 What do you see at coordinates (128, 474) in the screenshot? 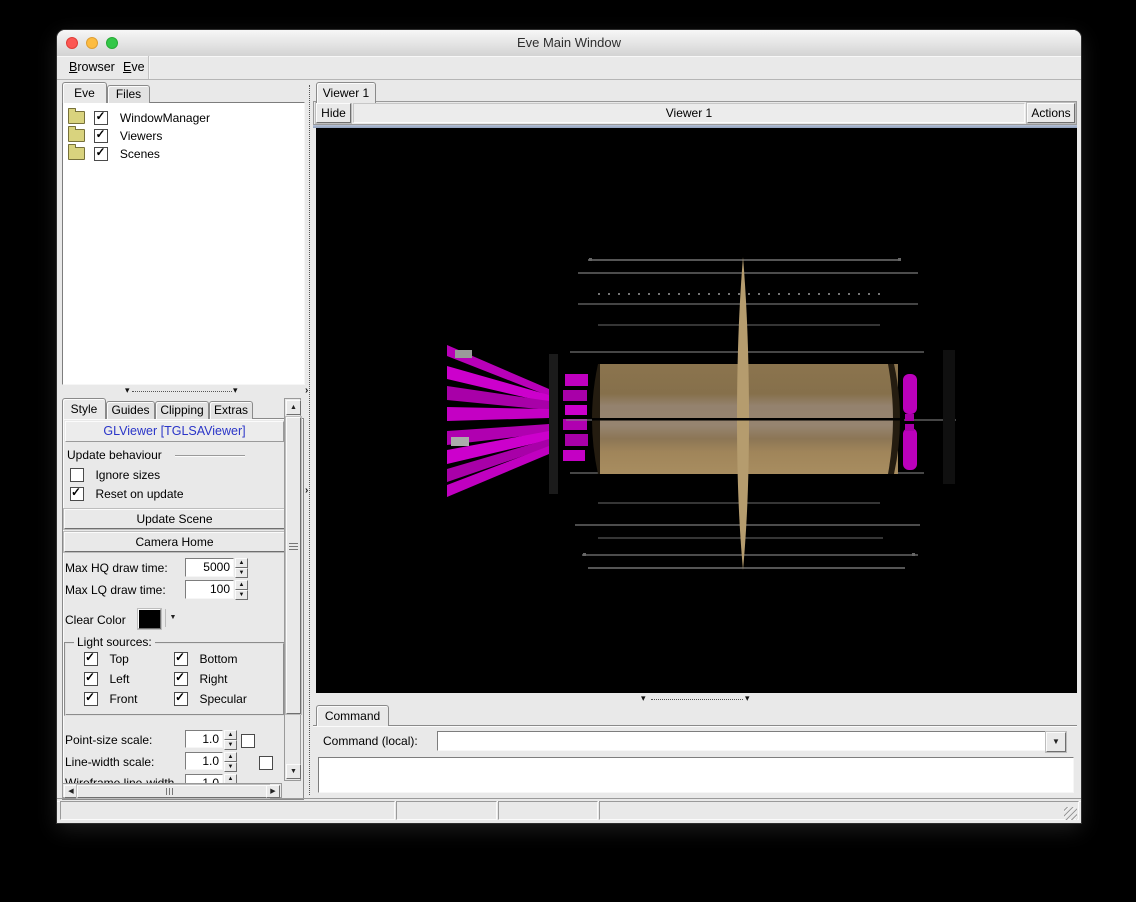
I see `ignore-sizes-label: Ignore sizes` at bounding box center [128, 474].